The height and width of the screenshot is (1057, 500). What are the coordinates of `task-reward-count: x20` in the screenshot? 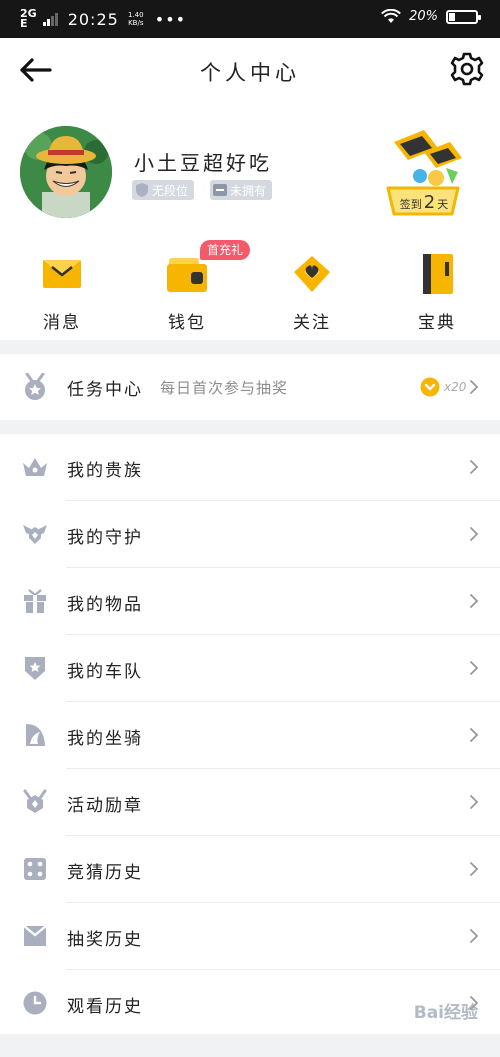 It's located at (455, 387).